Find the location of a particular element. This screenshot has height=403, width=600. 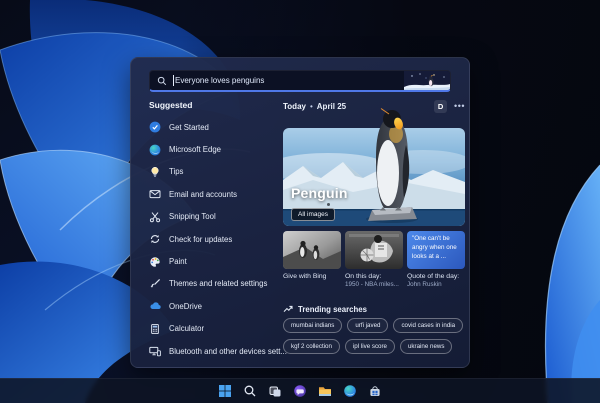

snipping-tool-icon is located at coordinates (155, 217).